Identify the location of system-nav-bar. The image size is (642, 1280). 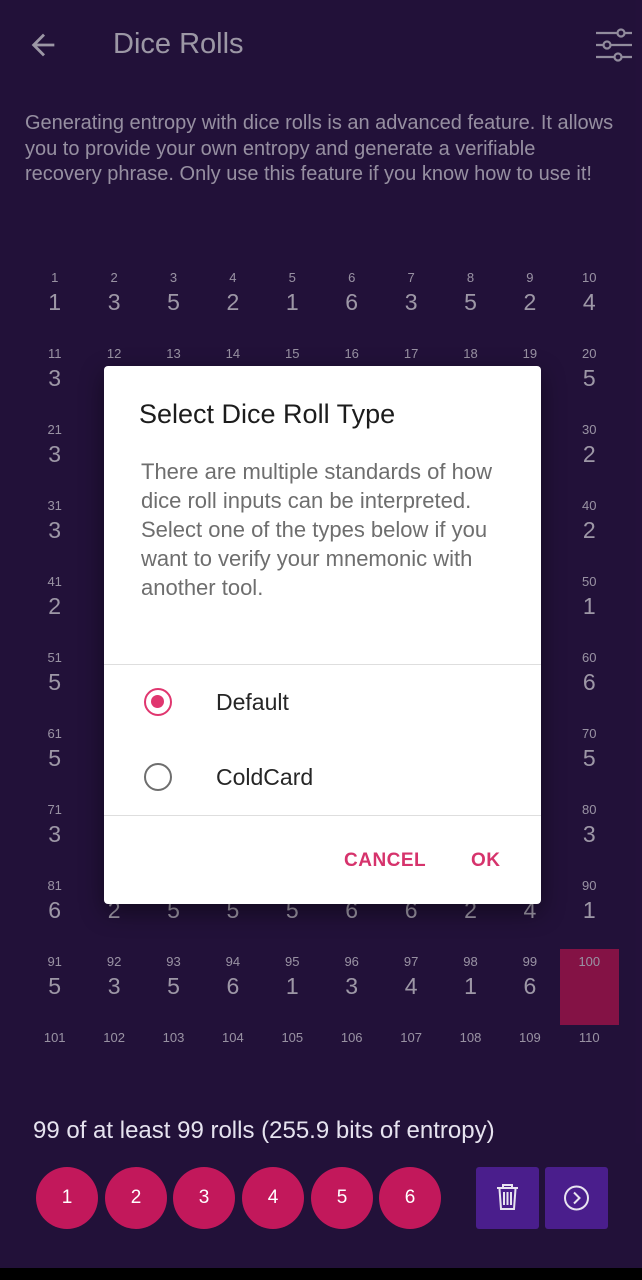
(321, 1274).